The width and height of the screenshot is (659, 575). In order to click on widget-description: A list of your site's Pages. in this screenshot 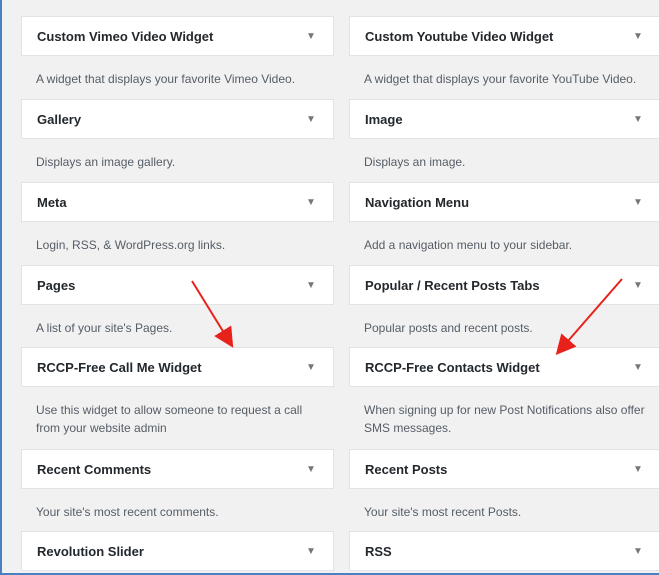, I will do `click(104, 328)`.